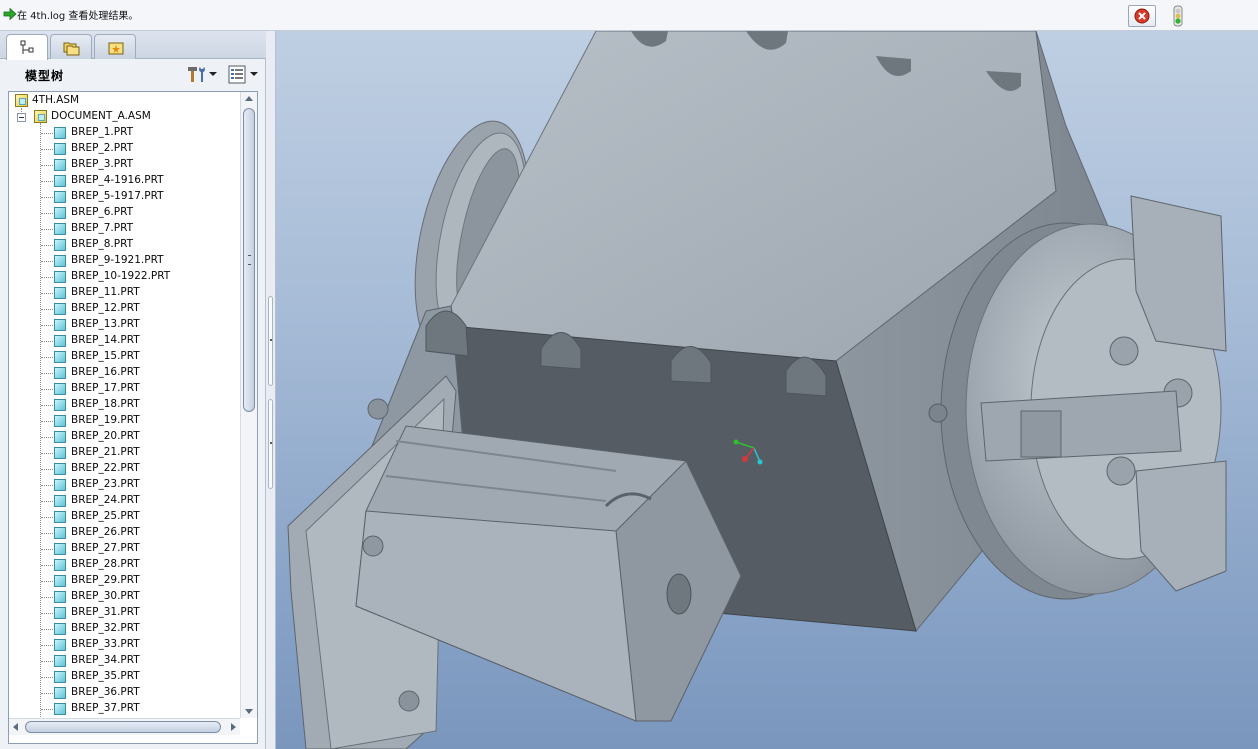 This screenshot has height=749, width=1258. I want to click on tab-folder-browser, so click(71, 46).